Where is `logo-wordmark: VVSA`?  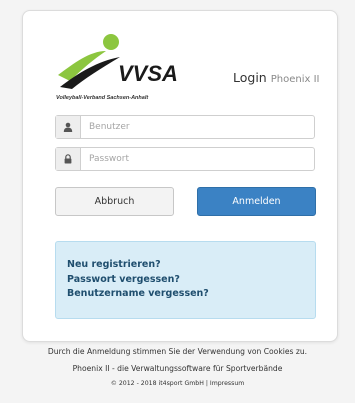
logo-wordmark: VVSA is located at coordinates (148, 73).